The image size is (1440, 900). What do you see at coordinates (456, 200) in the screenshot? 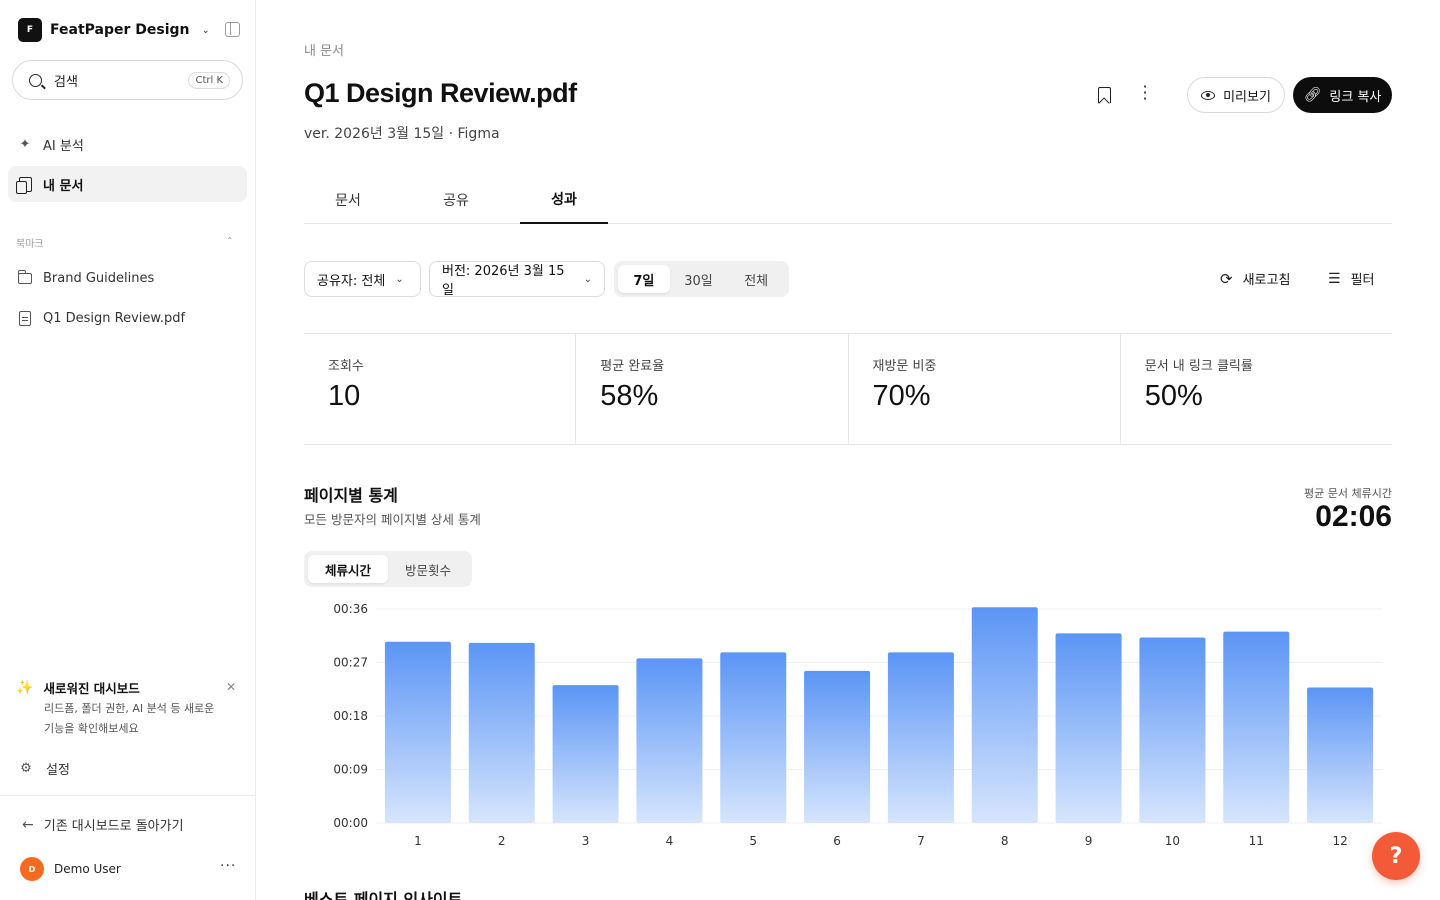
I see `tab-share: 공유` at bounding box center [456, 200].